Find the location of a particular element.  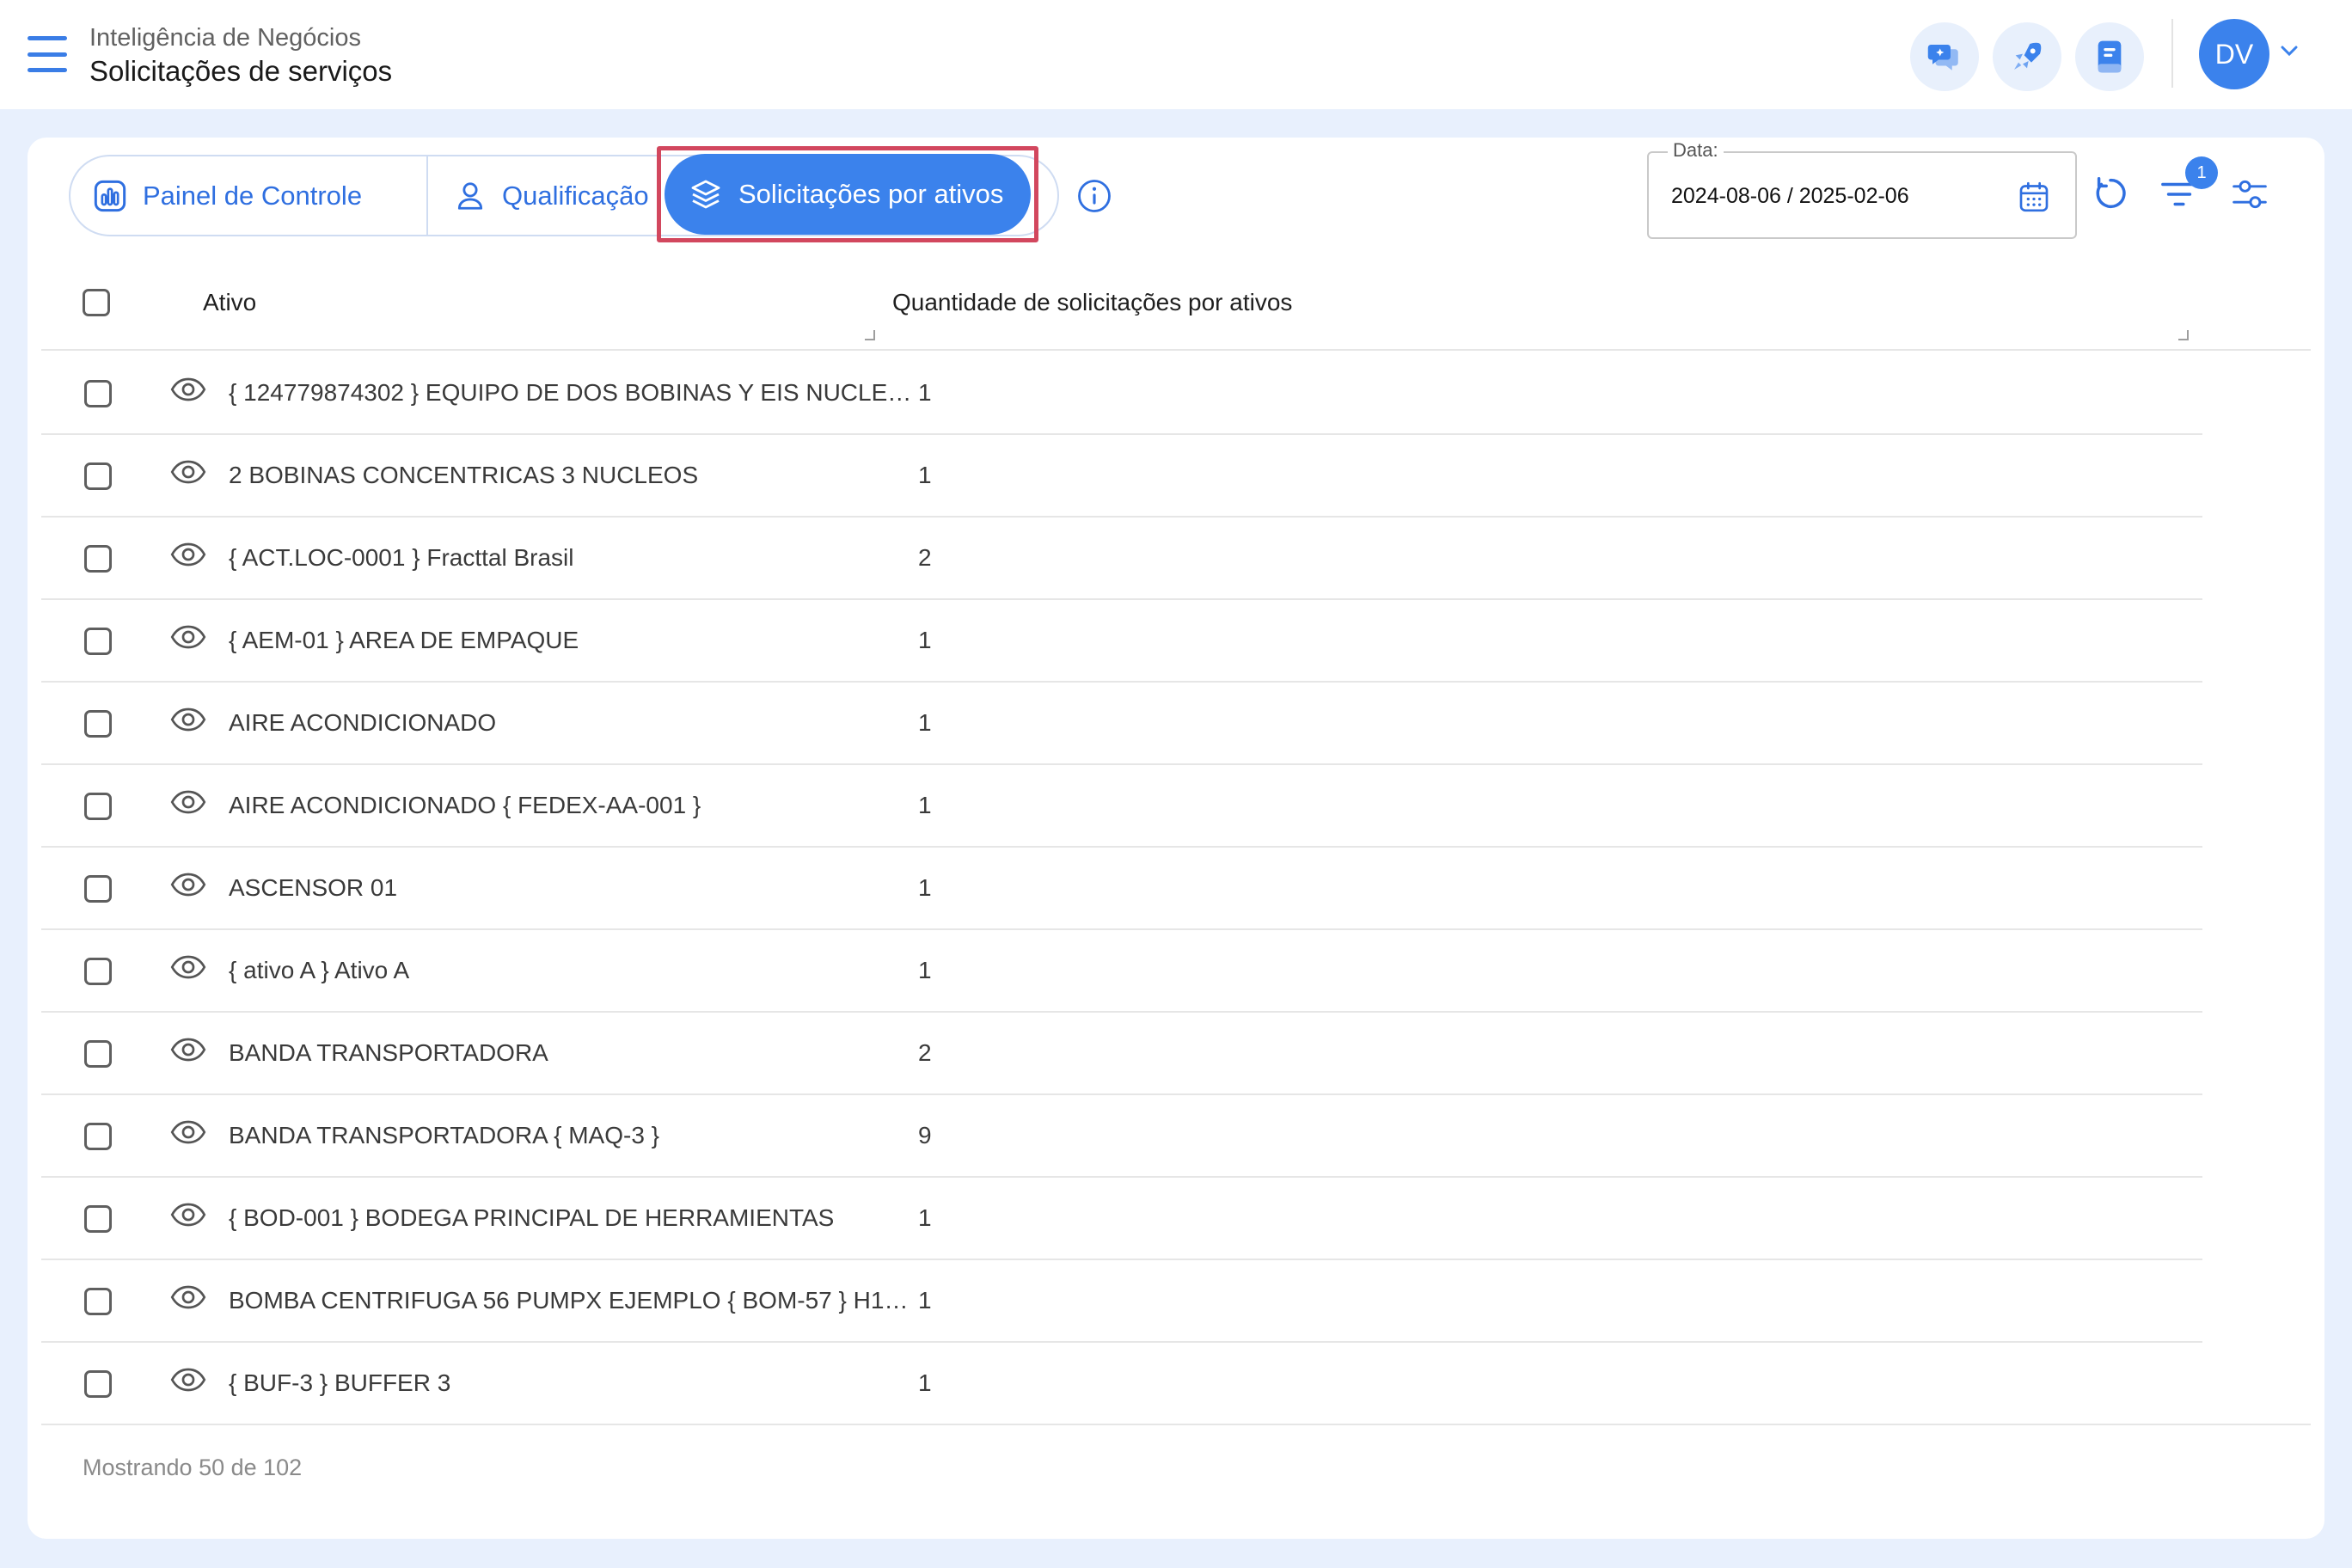

tab-requests-by-assets: Solicitações por ativos is located at coordinates (847, 194).